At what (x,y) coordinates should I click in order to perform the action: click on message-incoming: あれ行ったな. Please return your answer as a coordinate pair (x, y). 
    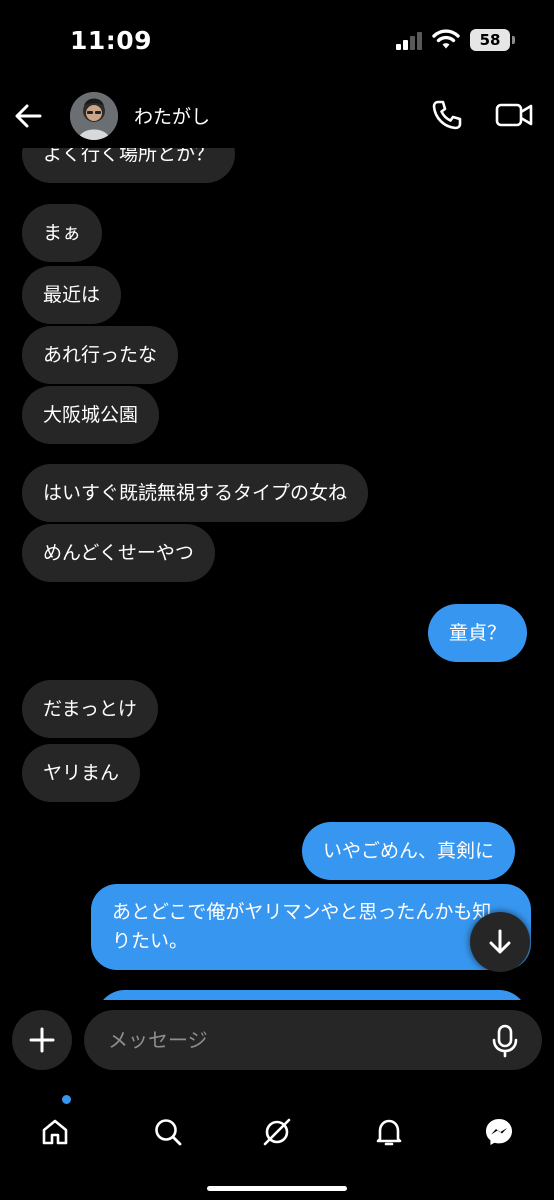
    Looking at the image, I should click on (100, 355).